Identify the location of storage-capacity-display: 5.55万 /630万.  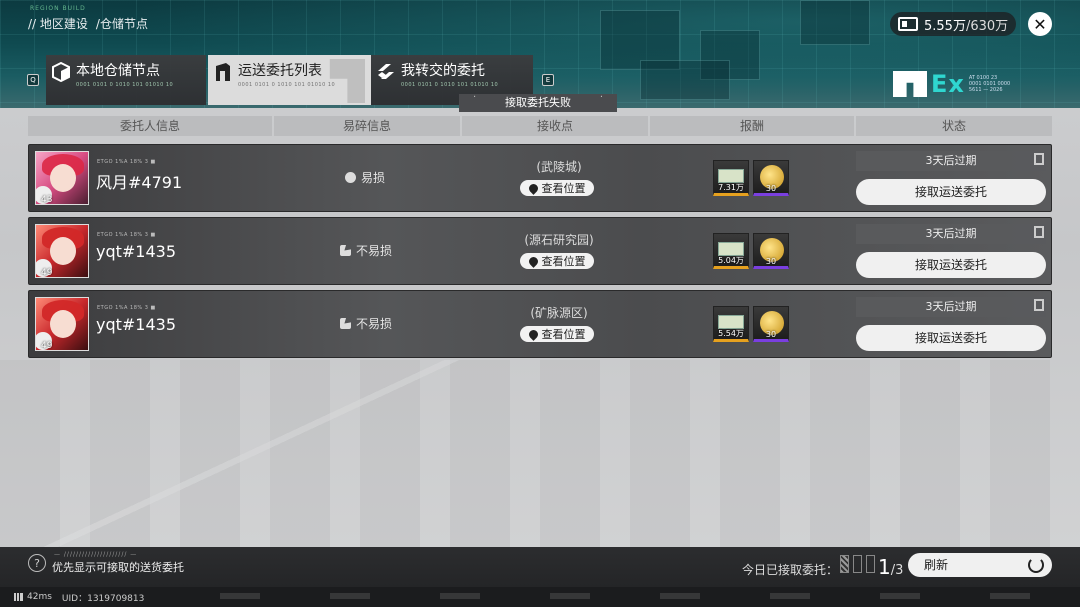
(953, 24).